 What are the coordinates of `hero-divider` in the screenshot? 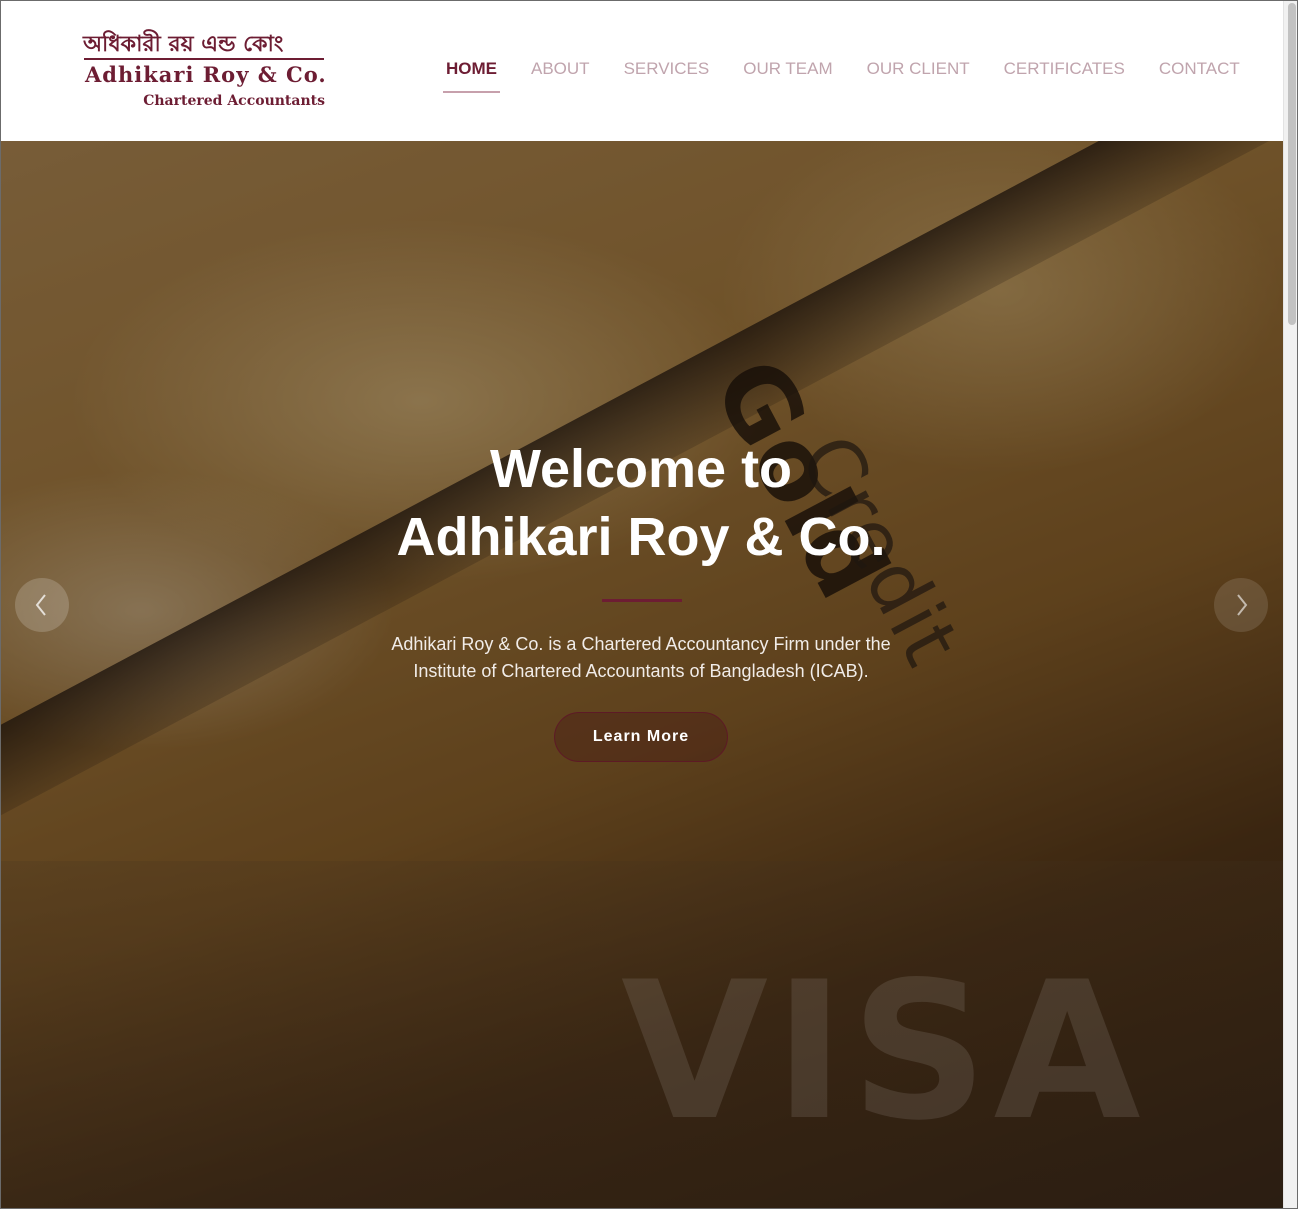 It's located at (642, 600).